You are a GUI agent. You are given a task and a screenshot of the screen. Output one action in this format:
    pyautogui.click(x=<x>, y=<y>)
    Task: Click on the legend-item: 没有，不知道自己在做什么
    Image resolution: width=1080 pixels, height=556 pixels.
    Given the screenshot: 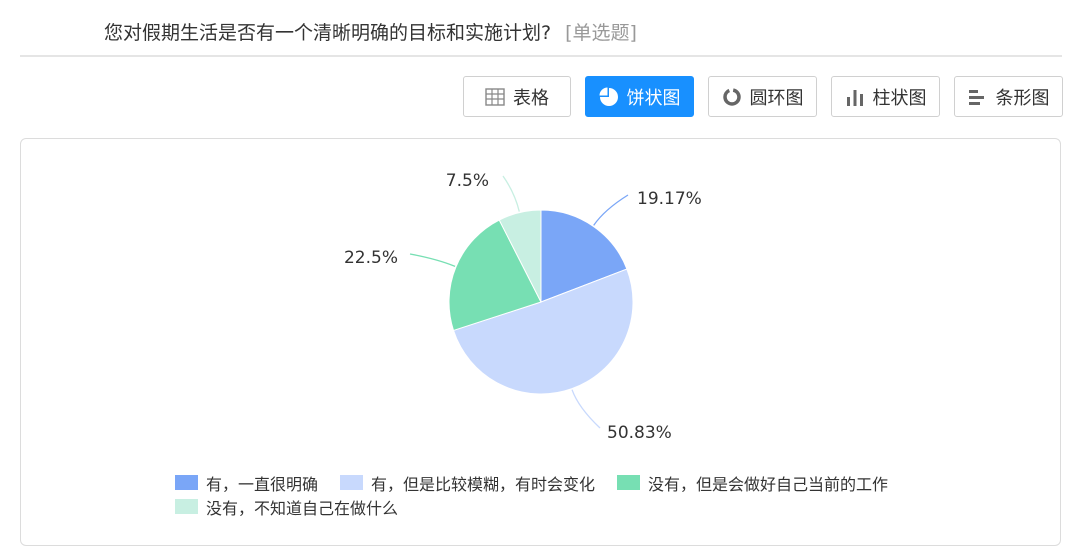 What is the action you would take?
    pyautogui.click(x=287, y=507)
    